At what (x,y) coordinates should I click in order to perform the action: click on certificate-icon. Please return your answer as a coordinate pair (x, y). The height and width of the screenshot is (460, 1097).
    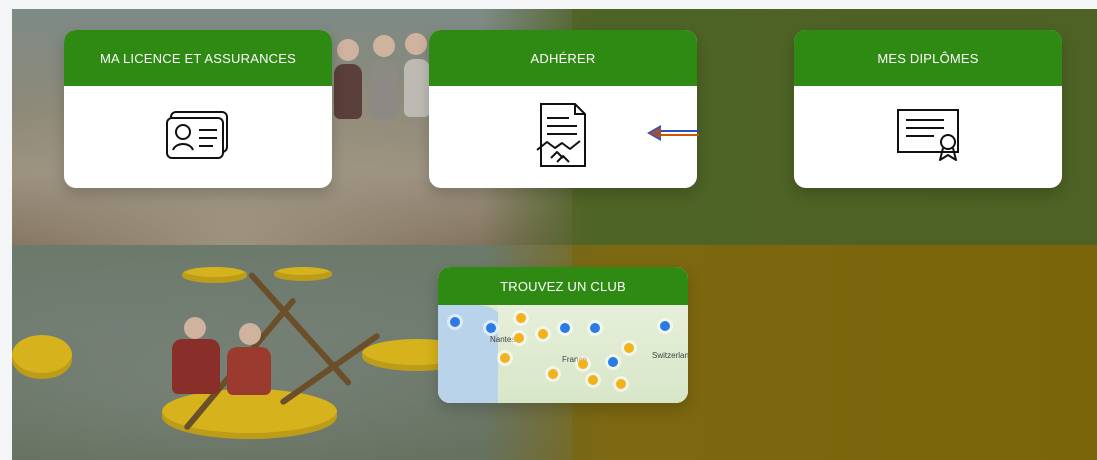
    Looking at the image, I should click on (928, 137).